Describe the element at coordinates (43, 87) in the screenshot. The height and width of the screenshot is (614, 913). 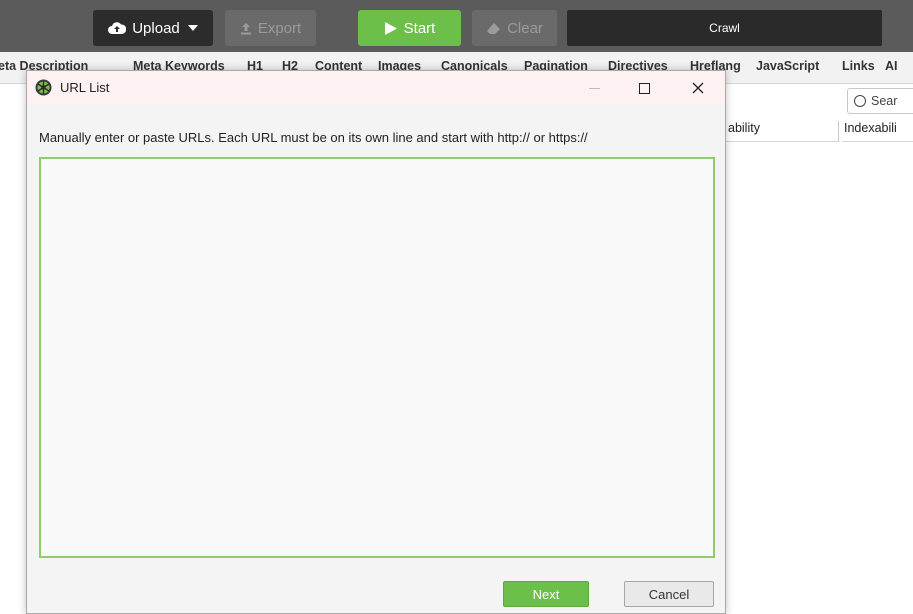
I see `spider-logo-icon` at that location.